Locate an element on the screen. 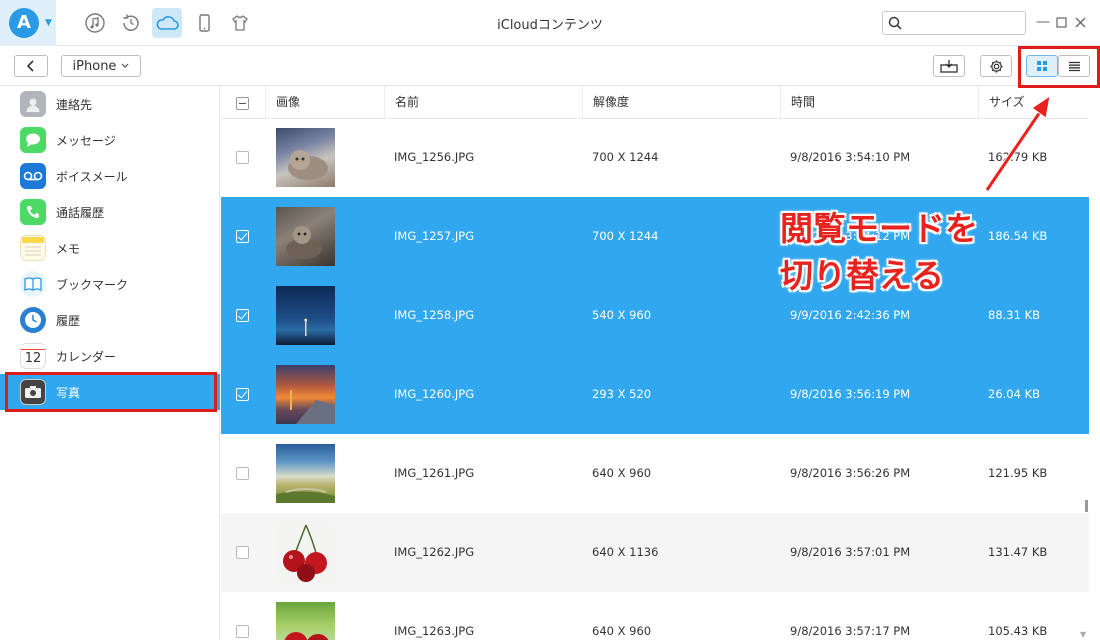  cell-name: IMG_1261.JPG is located at coordinates (434, 473).